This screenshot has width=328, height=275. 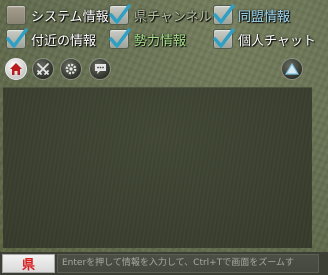 What do you see at coordinates (64, 41) in the screenshot?
I see `filter-label: 付近の情報` at bounding box center [64, 41].